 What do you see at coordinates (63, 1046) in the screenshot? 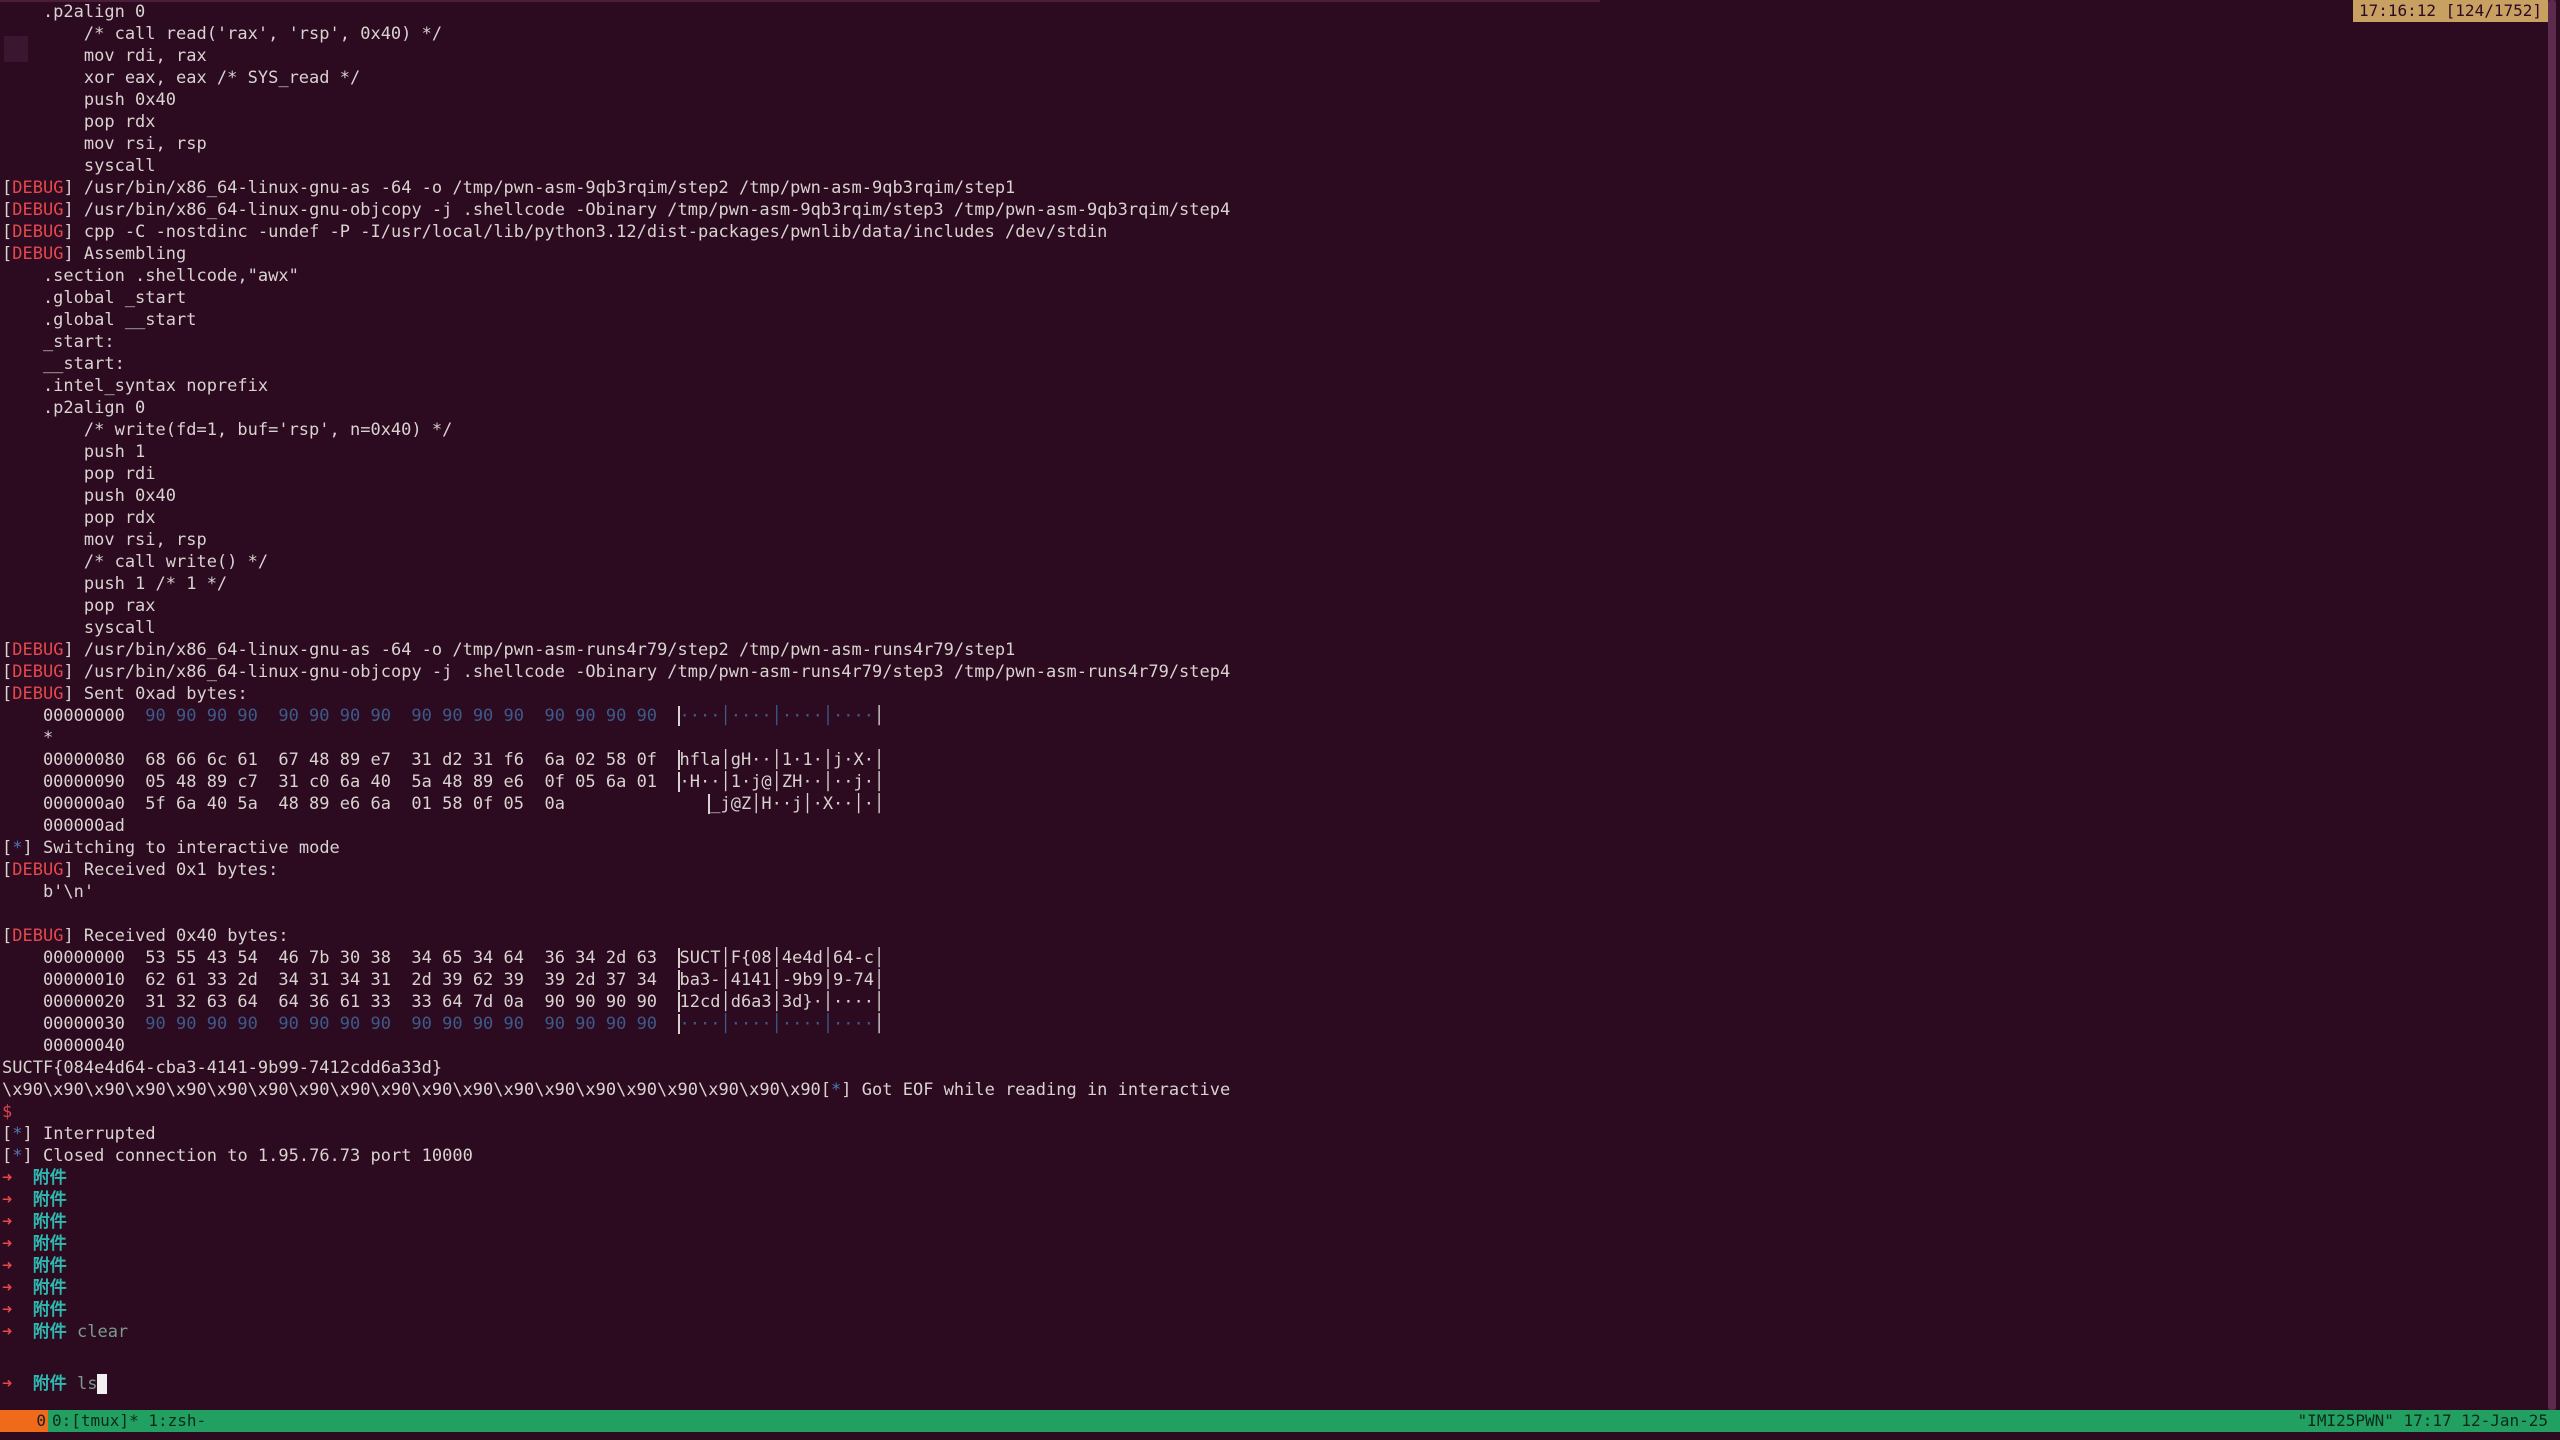
I see `hexdump-end: 00000040` at bounding box center [63, 1046].